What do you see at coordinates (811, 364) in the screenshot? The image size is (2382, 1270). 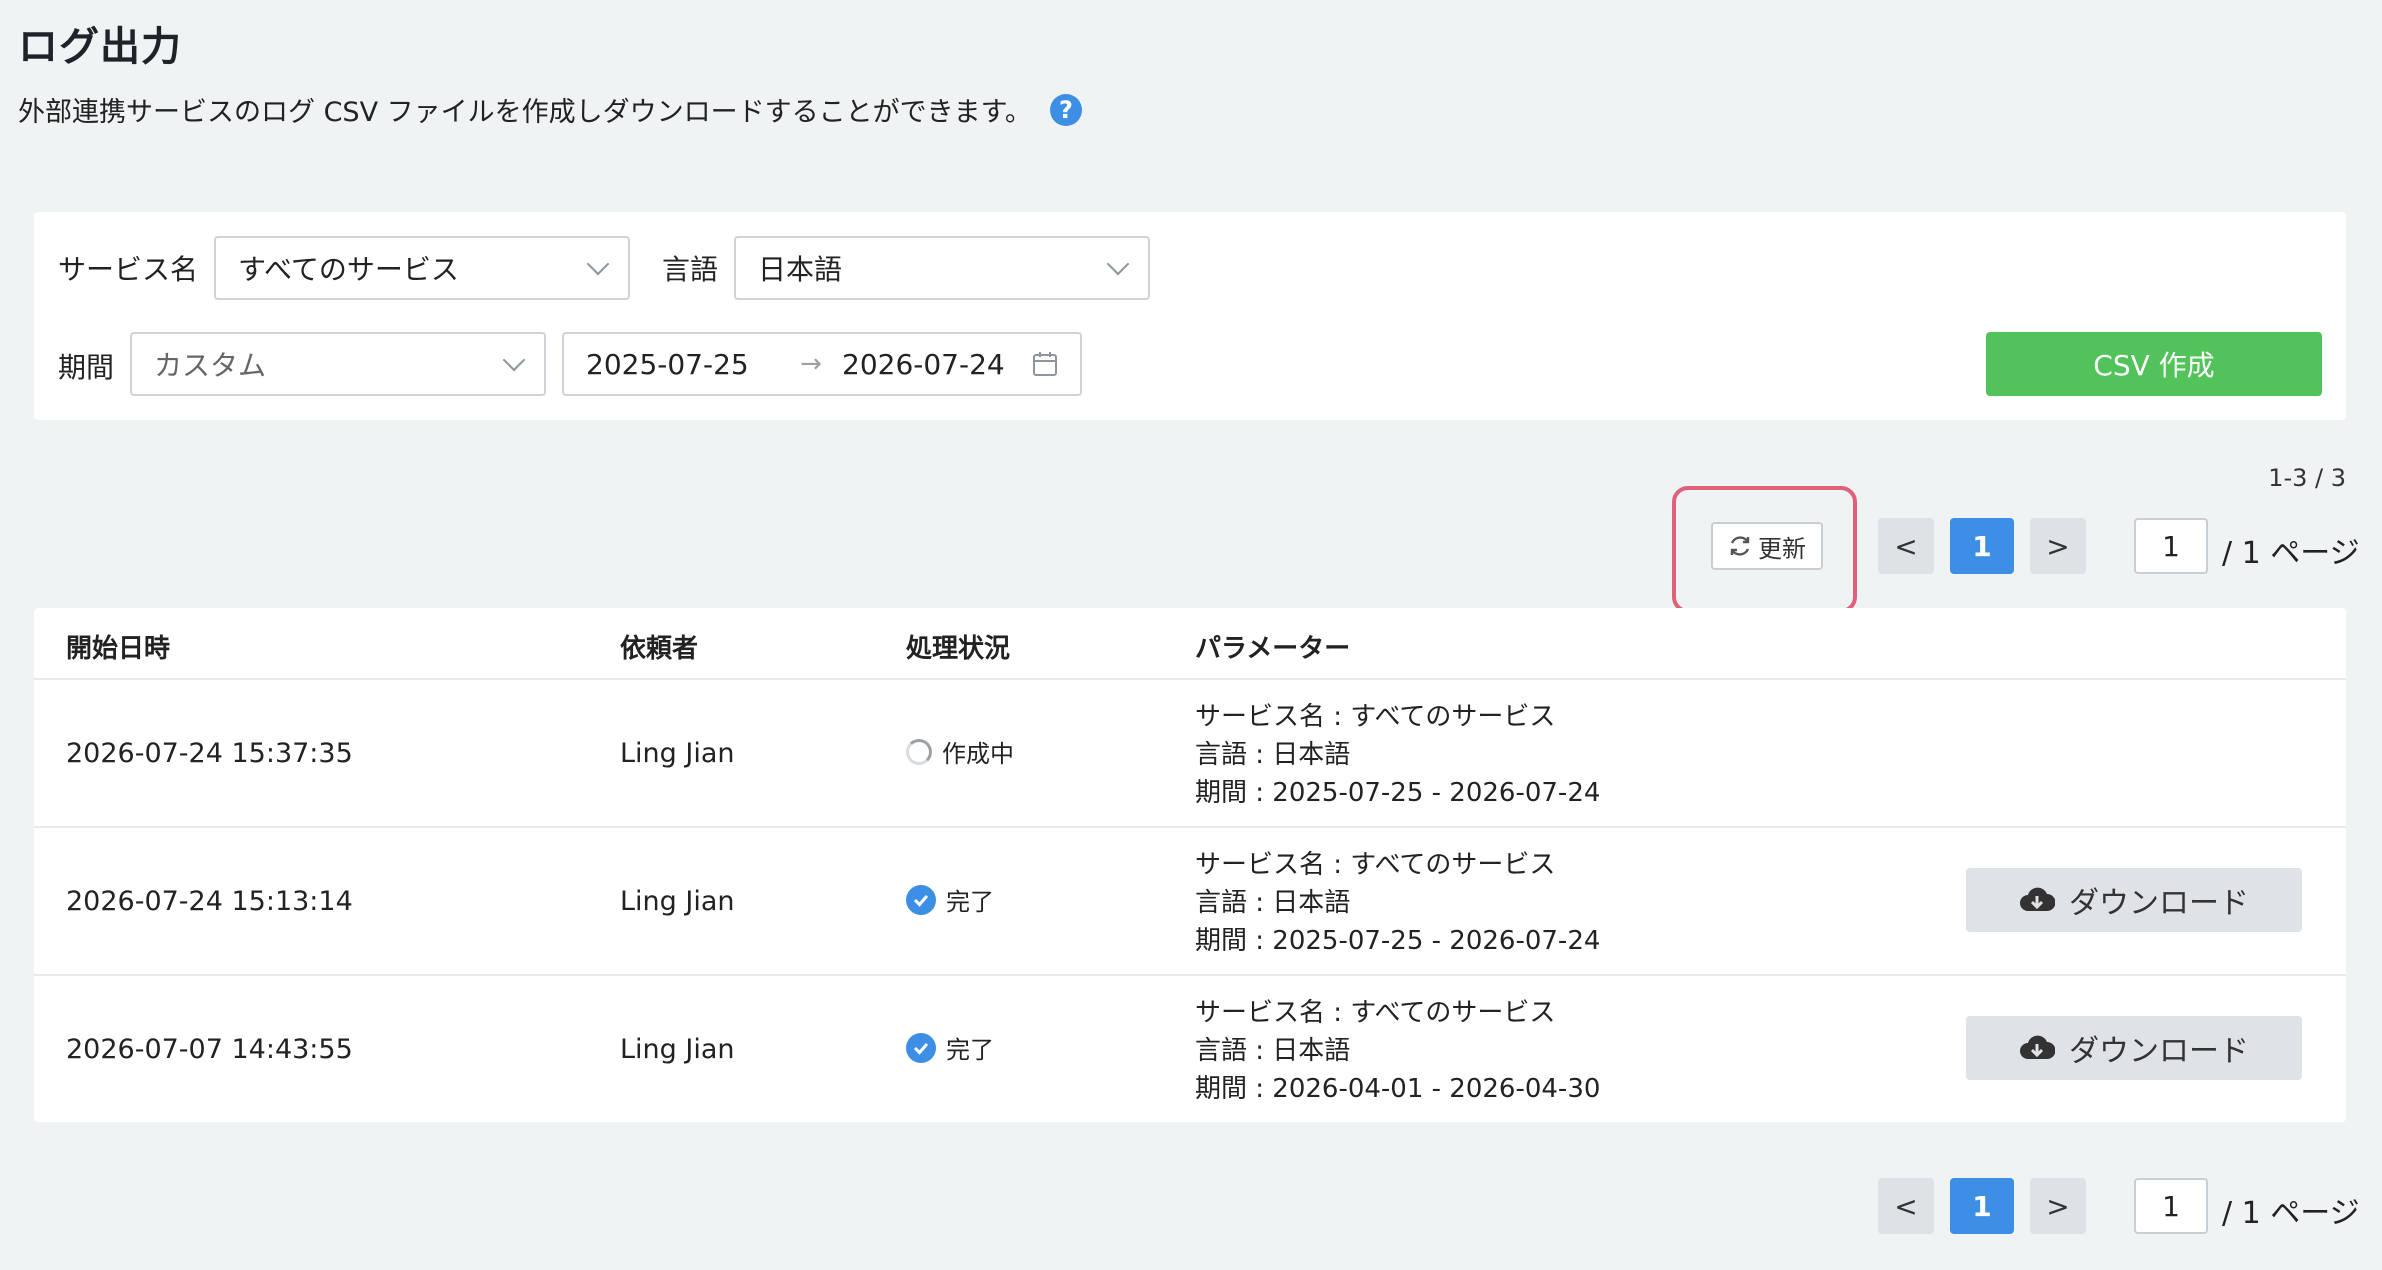 I see `date-range-arrow: →` at bounding box center [811, 364].